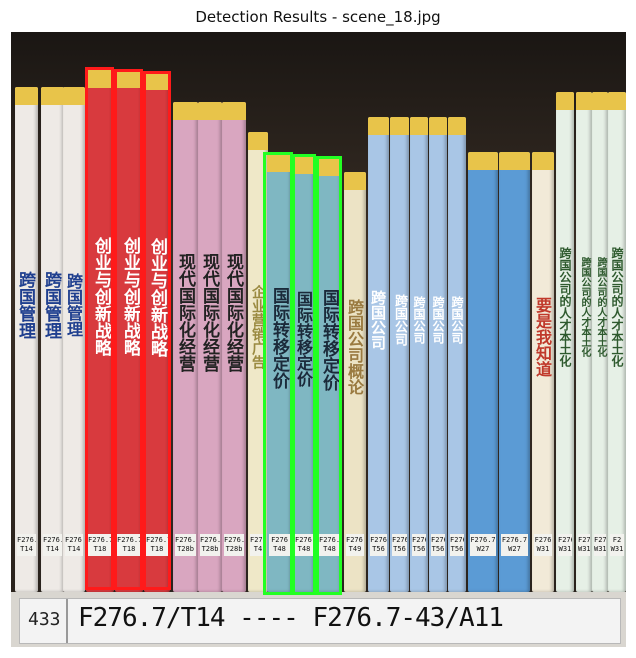 This screenshot has width=636, height=658. I want to click on book-spine: 跨国公司的人才本土化 F2 W31, so click(617, 342).